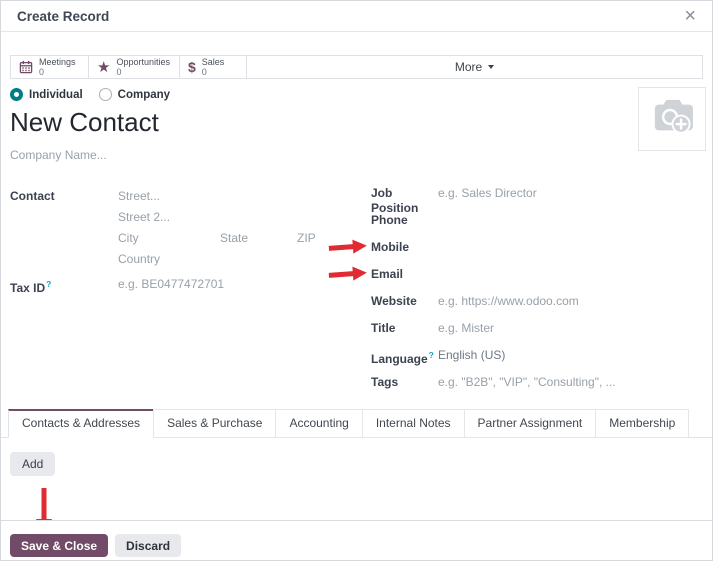 The width and height of the screenshot is (713, 561). What do you see at coordinates (26, 67) in the screenshot?
I see `calendar-icon` at bounding box center [26, 67].